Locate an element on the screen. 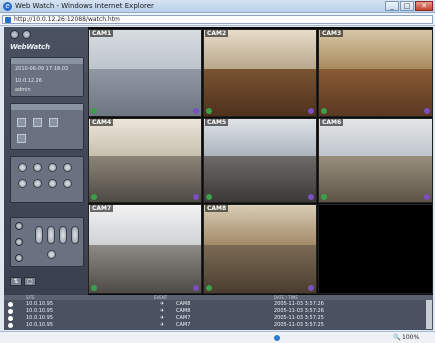 Image resolution: width=435 pixels, height=343 pixels. layout-box-header is located at coordinates (47, 107).